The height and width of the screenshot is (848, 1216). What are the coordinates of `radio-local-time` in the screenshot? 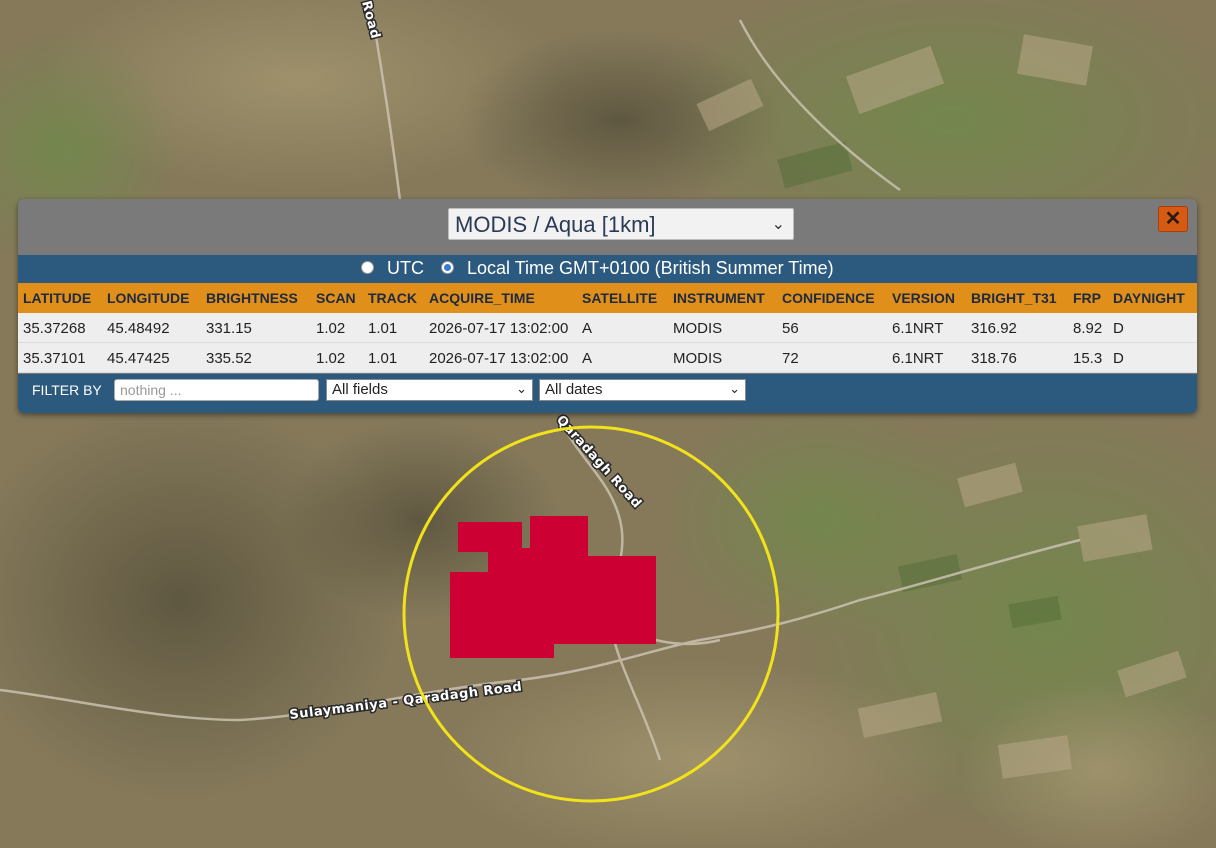 It's located at (447, 267).